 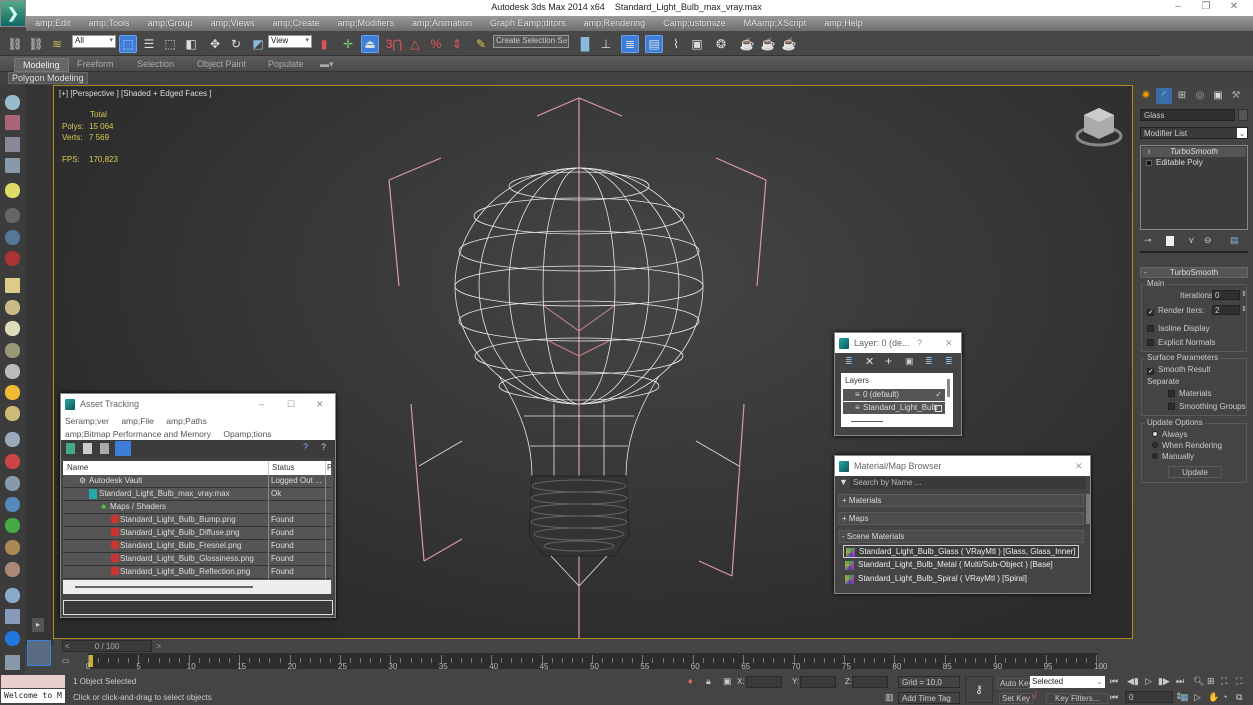 I want to click on highlight-selected-icon: ≣, so click(x=929, y=361).